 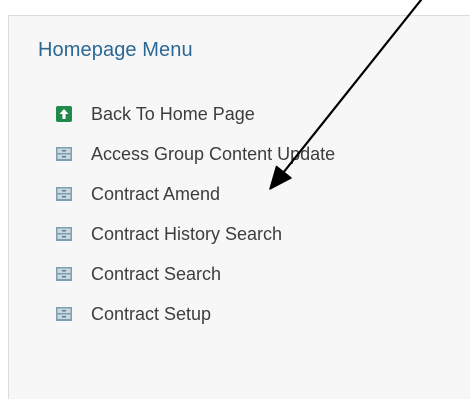 I want to click on menu-item-label: Contract Amend, so click(x=156, y=193).